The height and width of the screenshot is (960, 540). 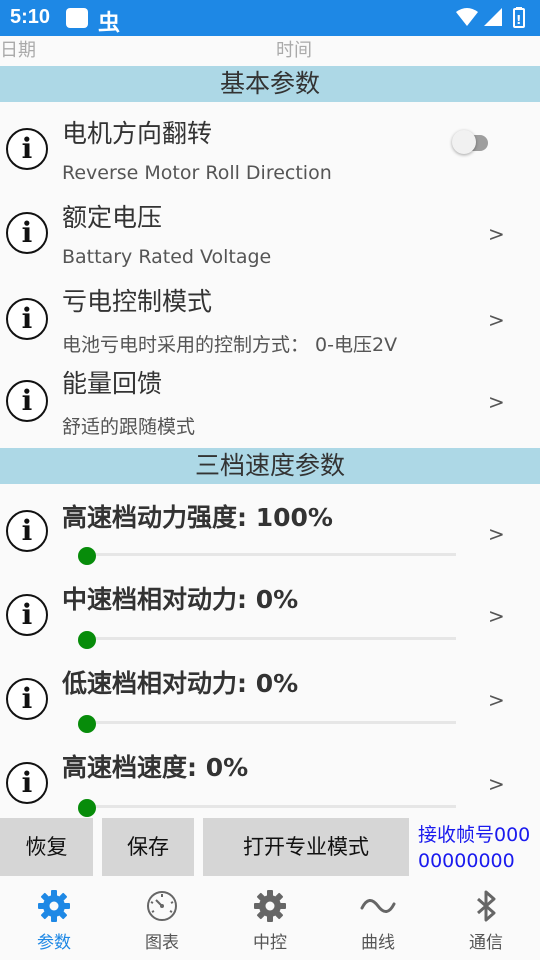 I want to click on setting-subtitle: Battary Rated Voltage, so click(x=167, y=257).